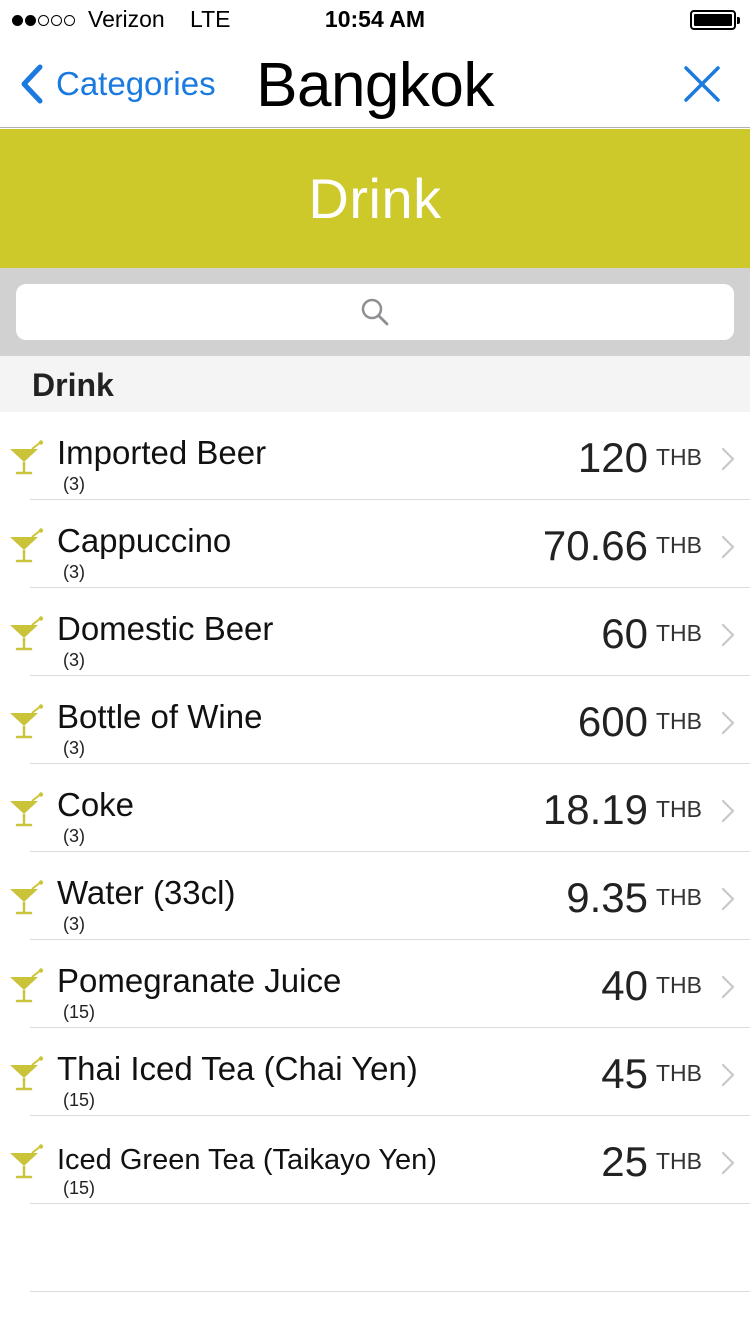  Describe the element at coordinates (162, 452) in the screenshot. I see `item-name: Imported Beer` at that location.